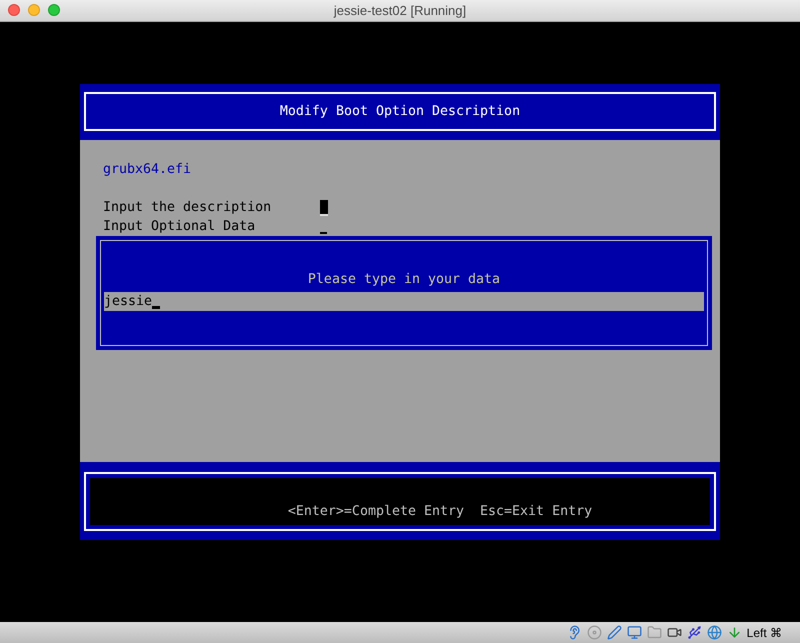 The width and height of the screenshot is (800, 643). Describe the element at coordinates (674, 632) in the screenshot. I see `camera-icon` at that location.